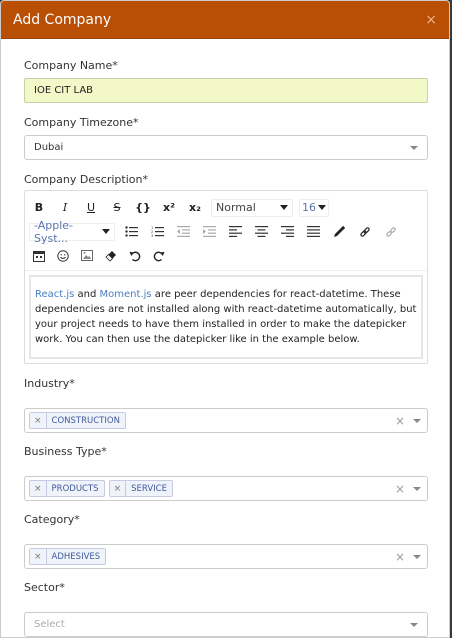  I want to click on block-type-value: Normal, so click(236, 207).